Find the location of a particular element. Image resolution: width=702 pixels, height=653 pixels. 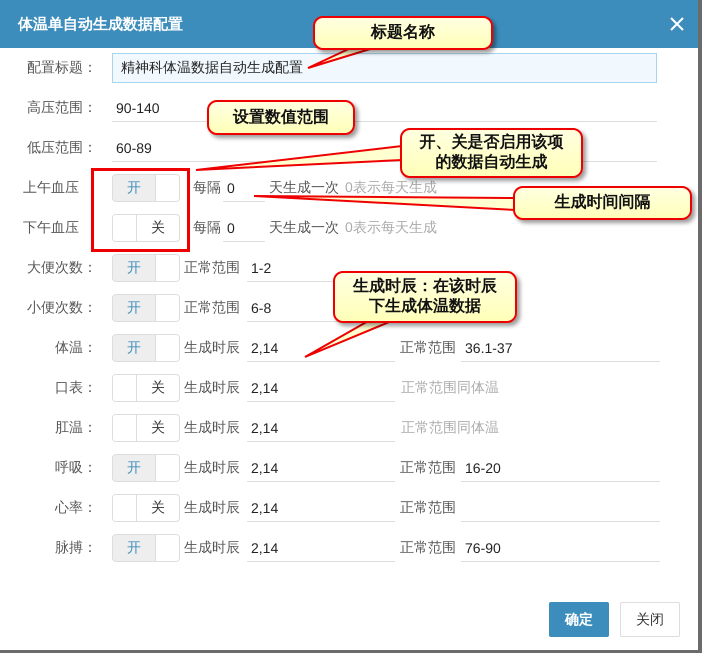

field-label: 配置标题： is located at coordinates (61, 68).